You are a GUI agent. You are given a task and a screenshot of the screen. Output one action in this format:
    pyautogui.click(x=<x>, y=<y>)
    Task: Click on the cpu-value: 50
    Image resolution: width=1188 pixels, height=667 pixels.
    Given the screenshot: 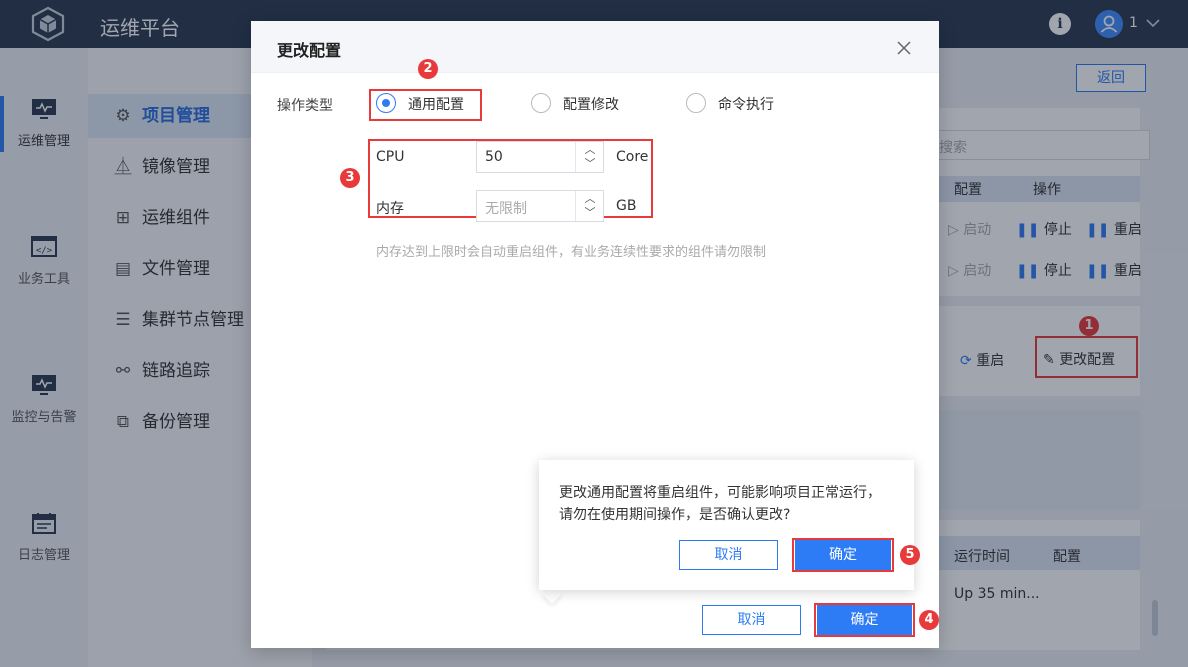 What is the action you would take?
    pyautogui.click(x=494, y=157)
    